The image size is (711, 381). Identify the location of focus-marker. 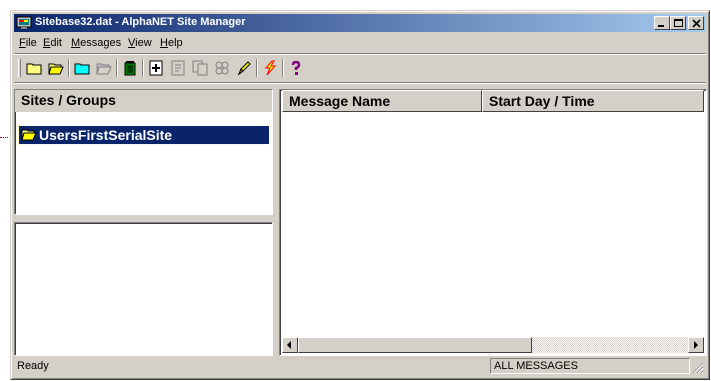
(4, 138).